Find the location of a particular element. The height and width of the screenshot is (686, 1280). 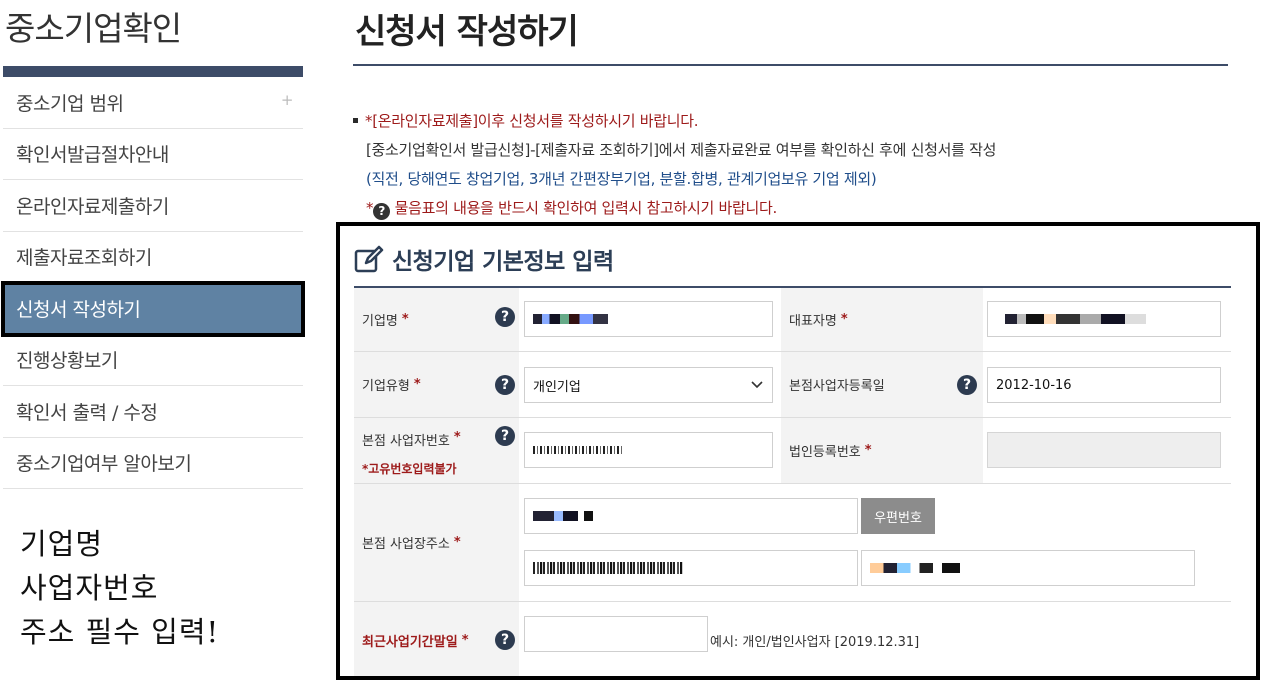

handwritten-annotation: 기업명 사업자번호 주소 필수 입력! is located at coordinates (119, 588).